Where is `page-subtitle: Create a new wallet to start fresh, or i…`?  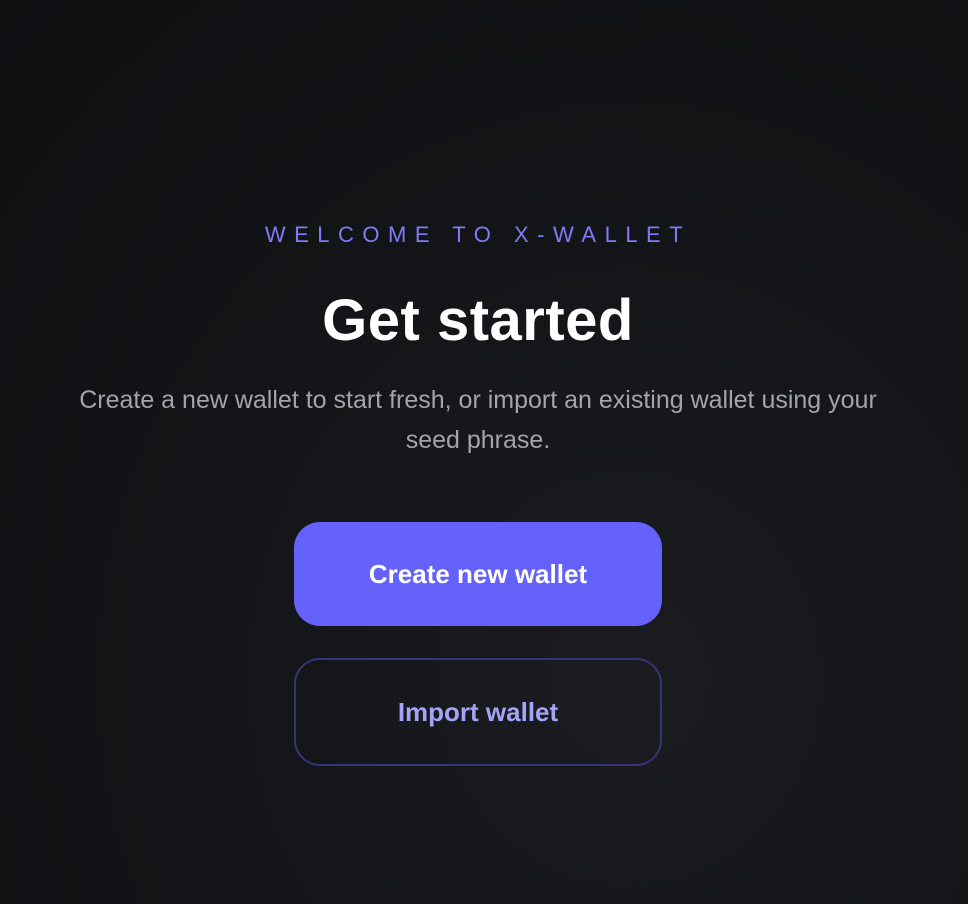
page-subtitle: Create a new wallet to start fresh, or i… is located at coordinates (478, 420).